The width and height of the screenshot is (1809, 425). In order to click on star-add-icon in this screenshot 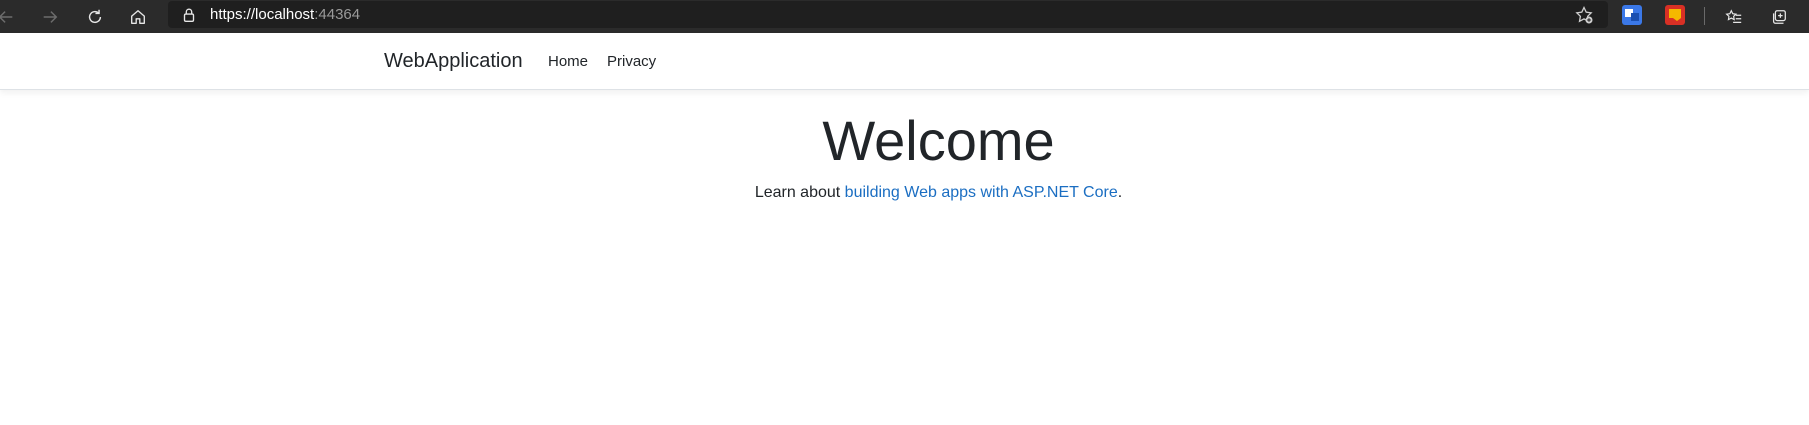, I will do `click(1584, 15)`.